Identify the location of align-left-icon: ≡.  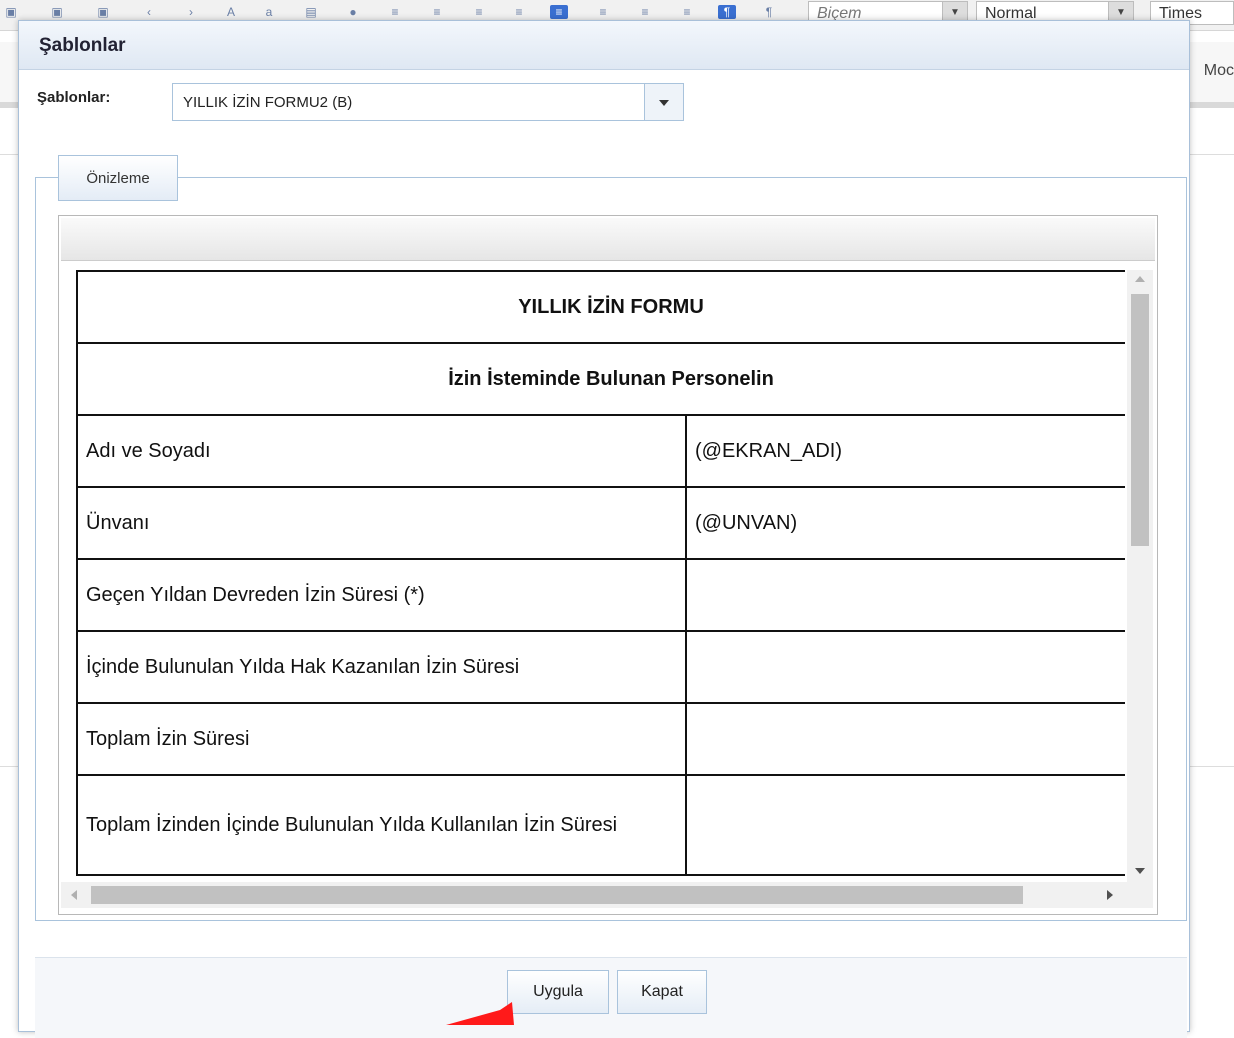
(559, 12).